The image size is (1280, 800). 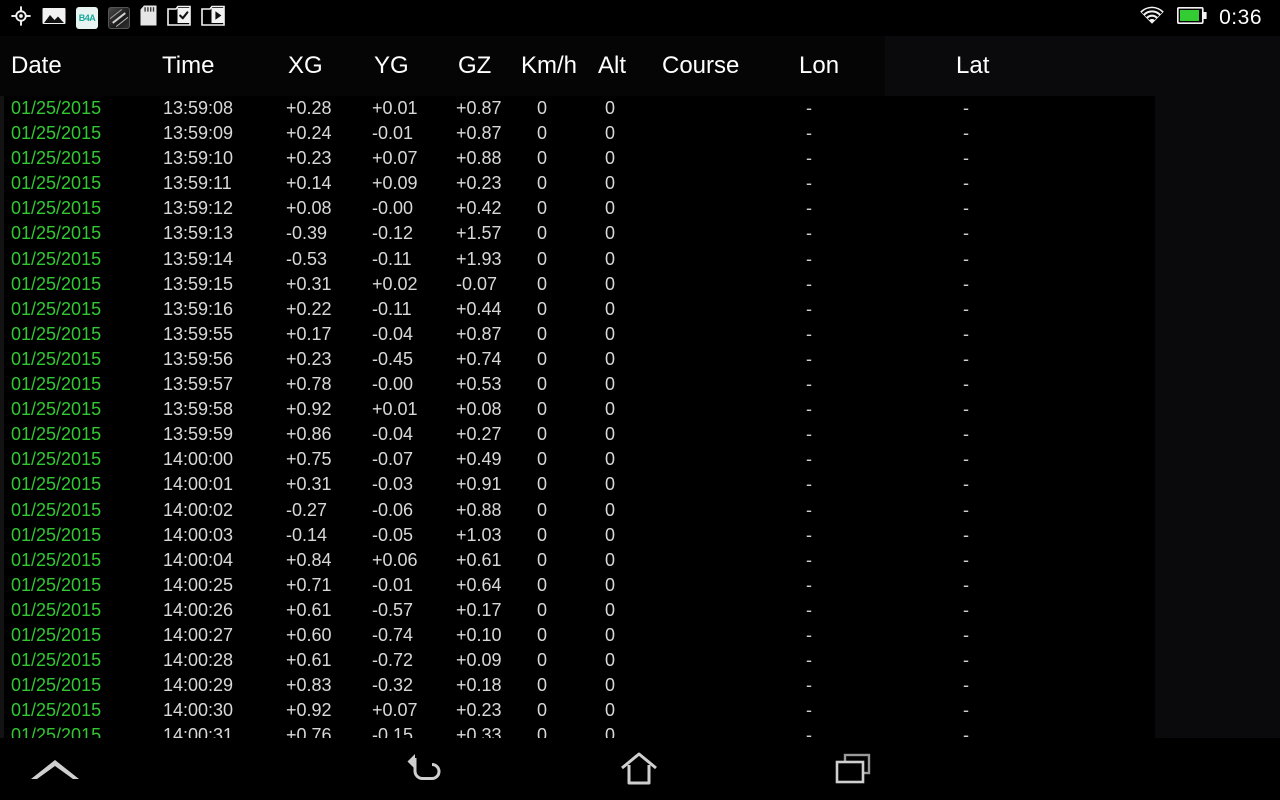 I want to click on table-cell-yg: -0.04, so click(x=393, y=333).